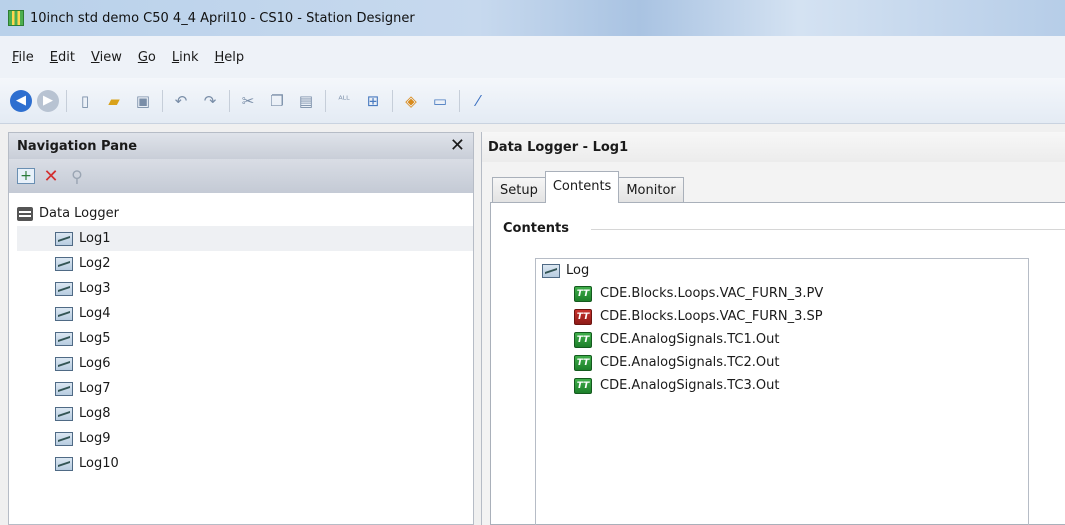 The image size is (1065, 525). What do you see at coordinates (542, 228) in the screenshot?
I see `contents-group-label: Contents` at bounding box center [542, 228].